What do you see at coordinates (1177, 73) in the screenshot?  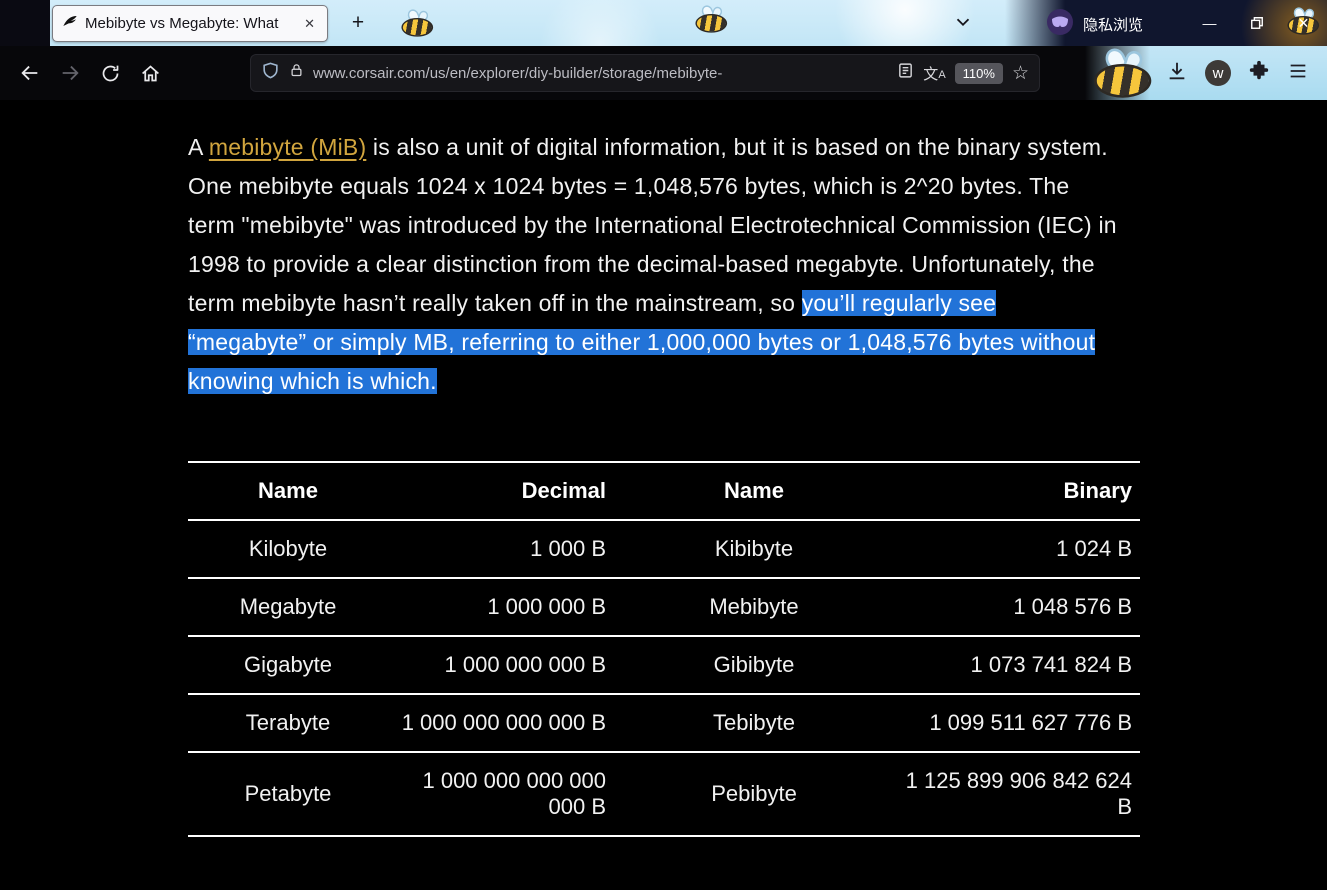 I see `downloads-icon` at bounding box center [1177, 73].